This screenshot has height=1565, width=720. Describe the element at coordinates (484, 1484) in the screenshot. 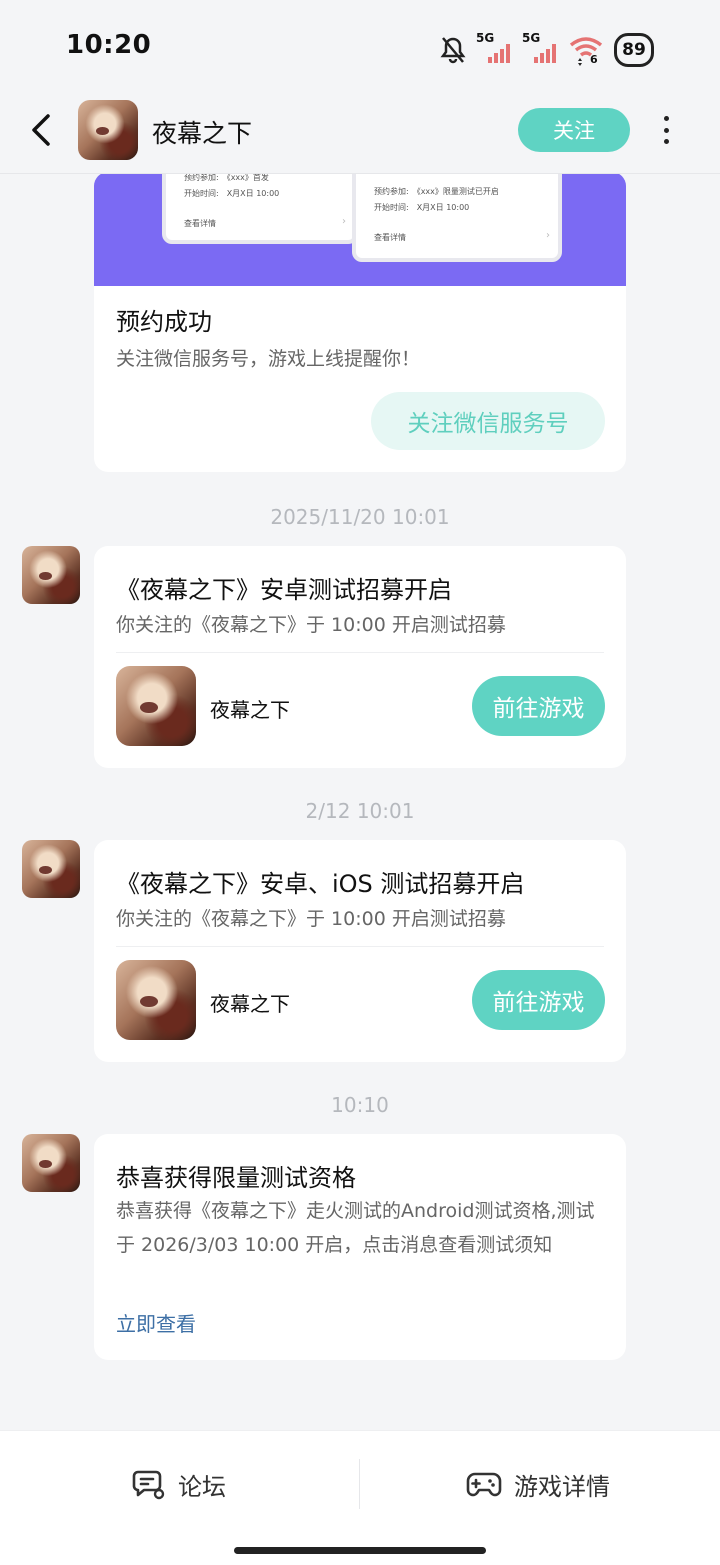

I see `gamepad-icon` at that location.